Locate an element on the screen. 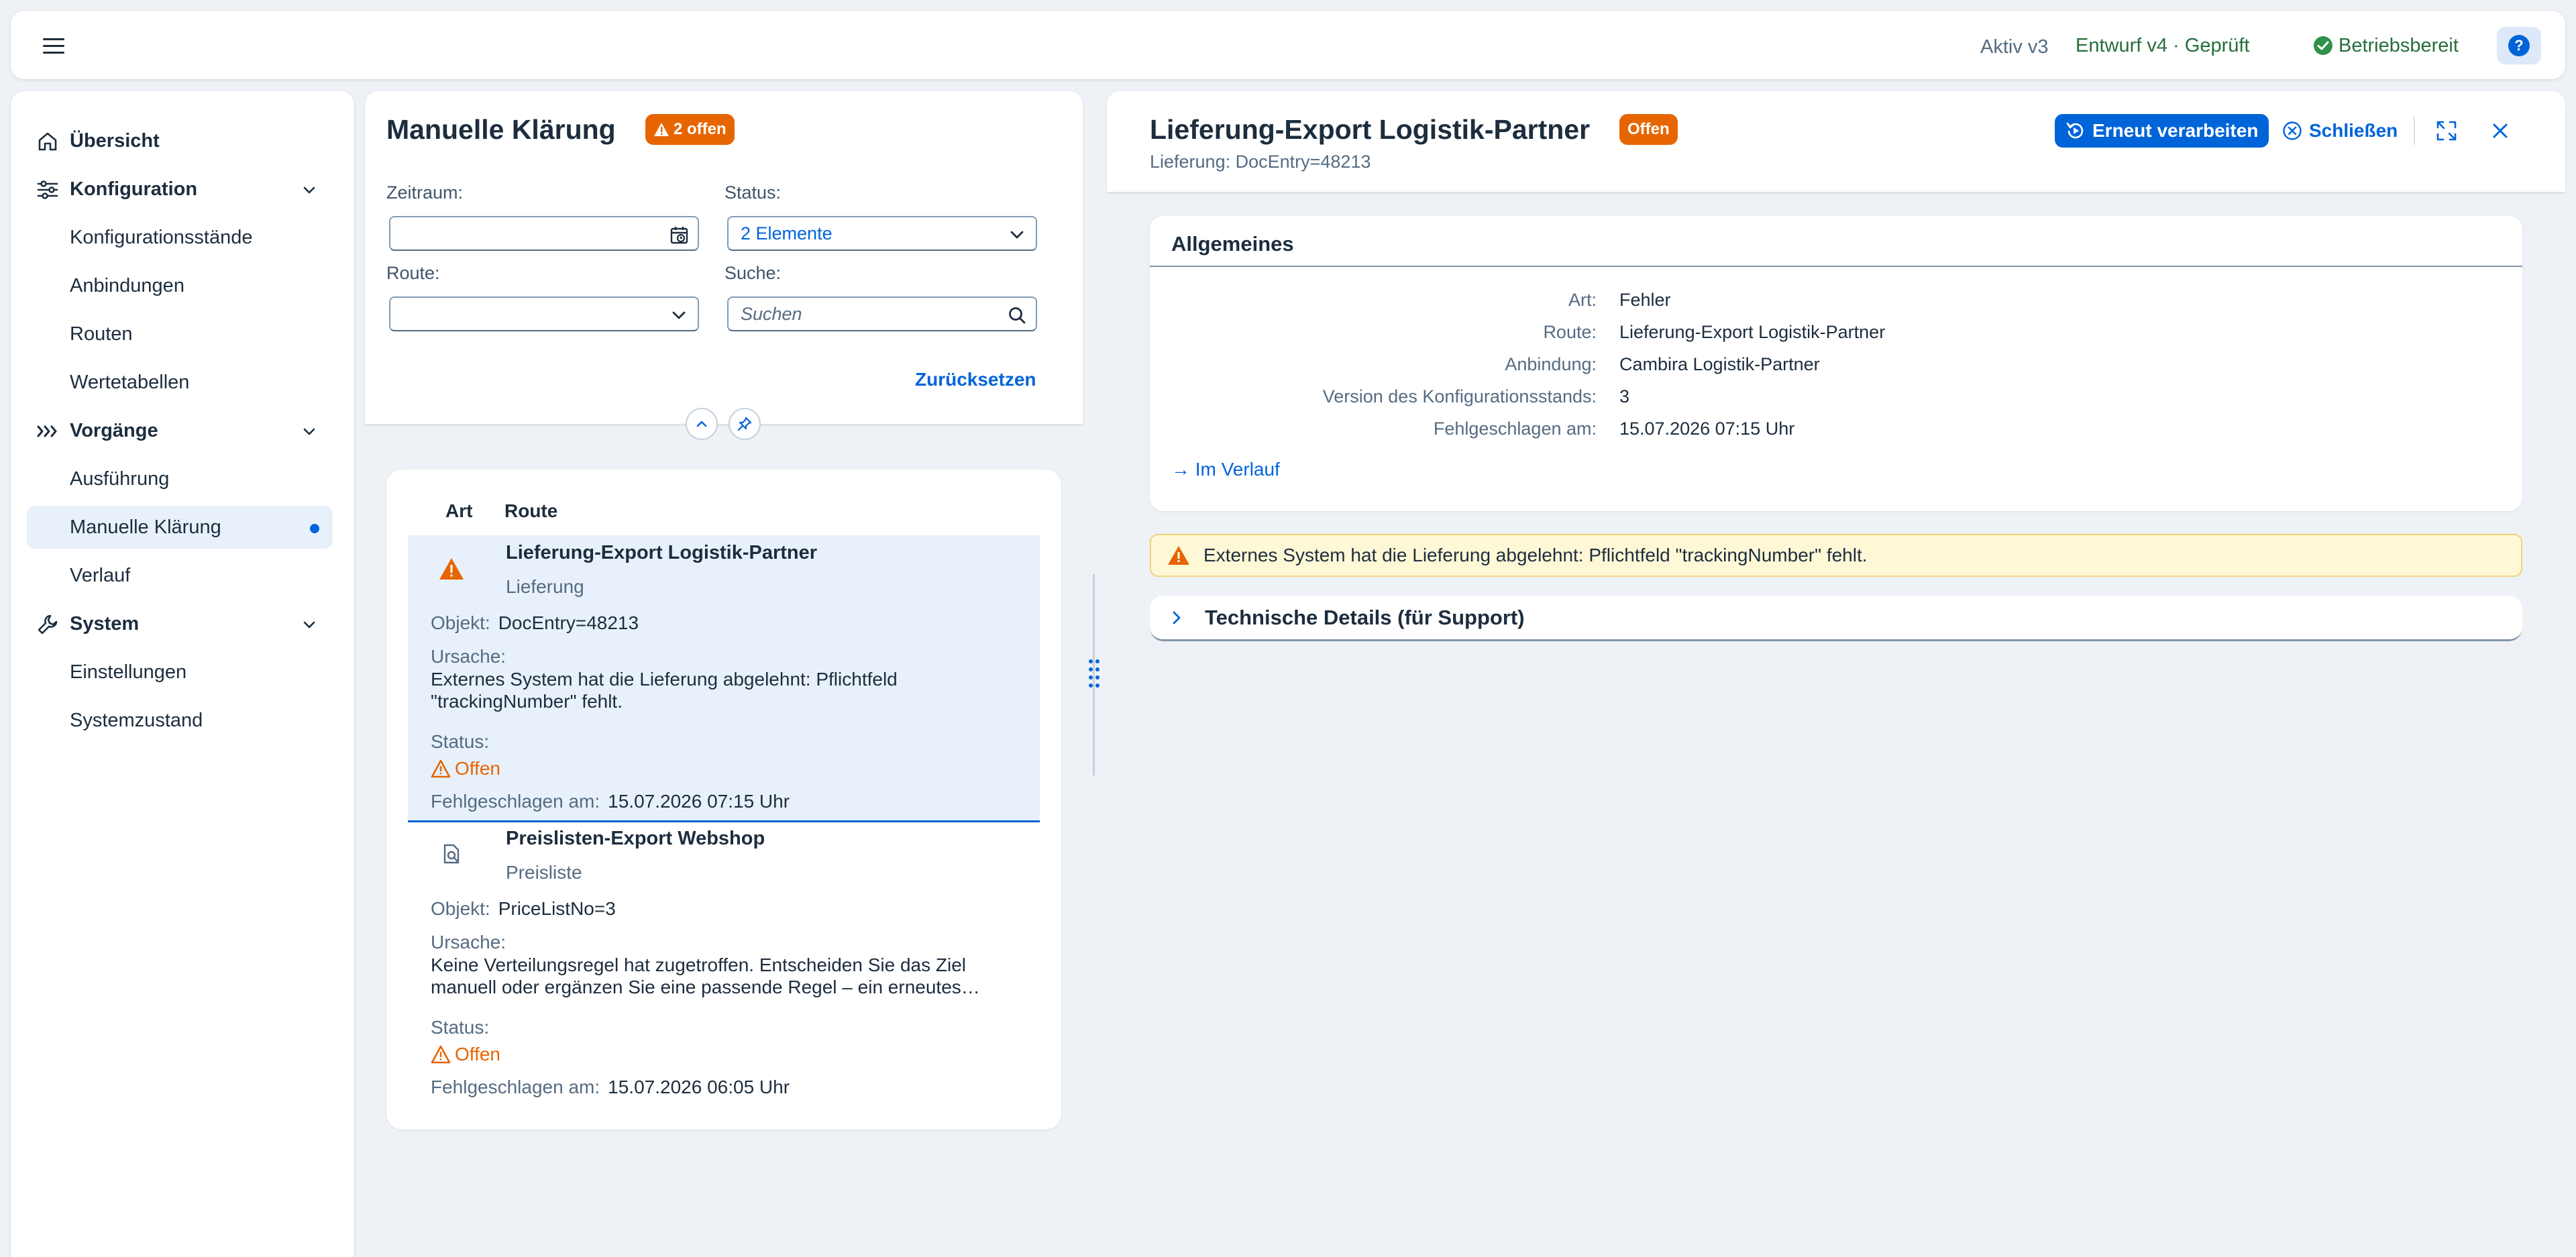 This screenshot has height=1257, width=2576. row-title: Preislisten-Export Webshop is located at coordinates (635, 838).